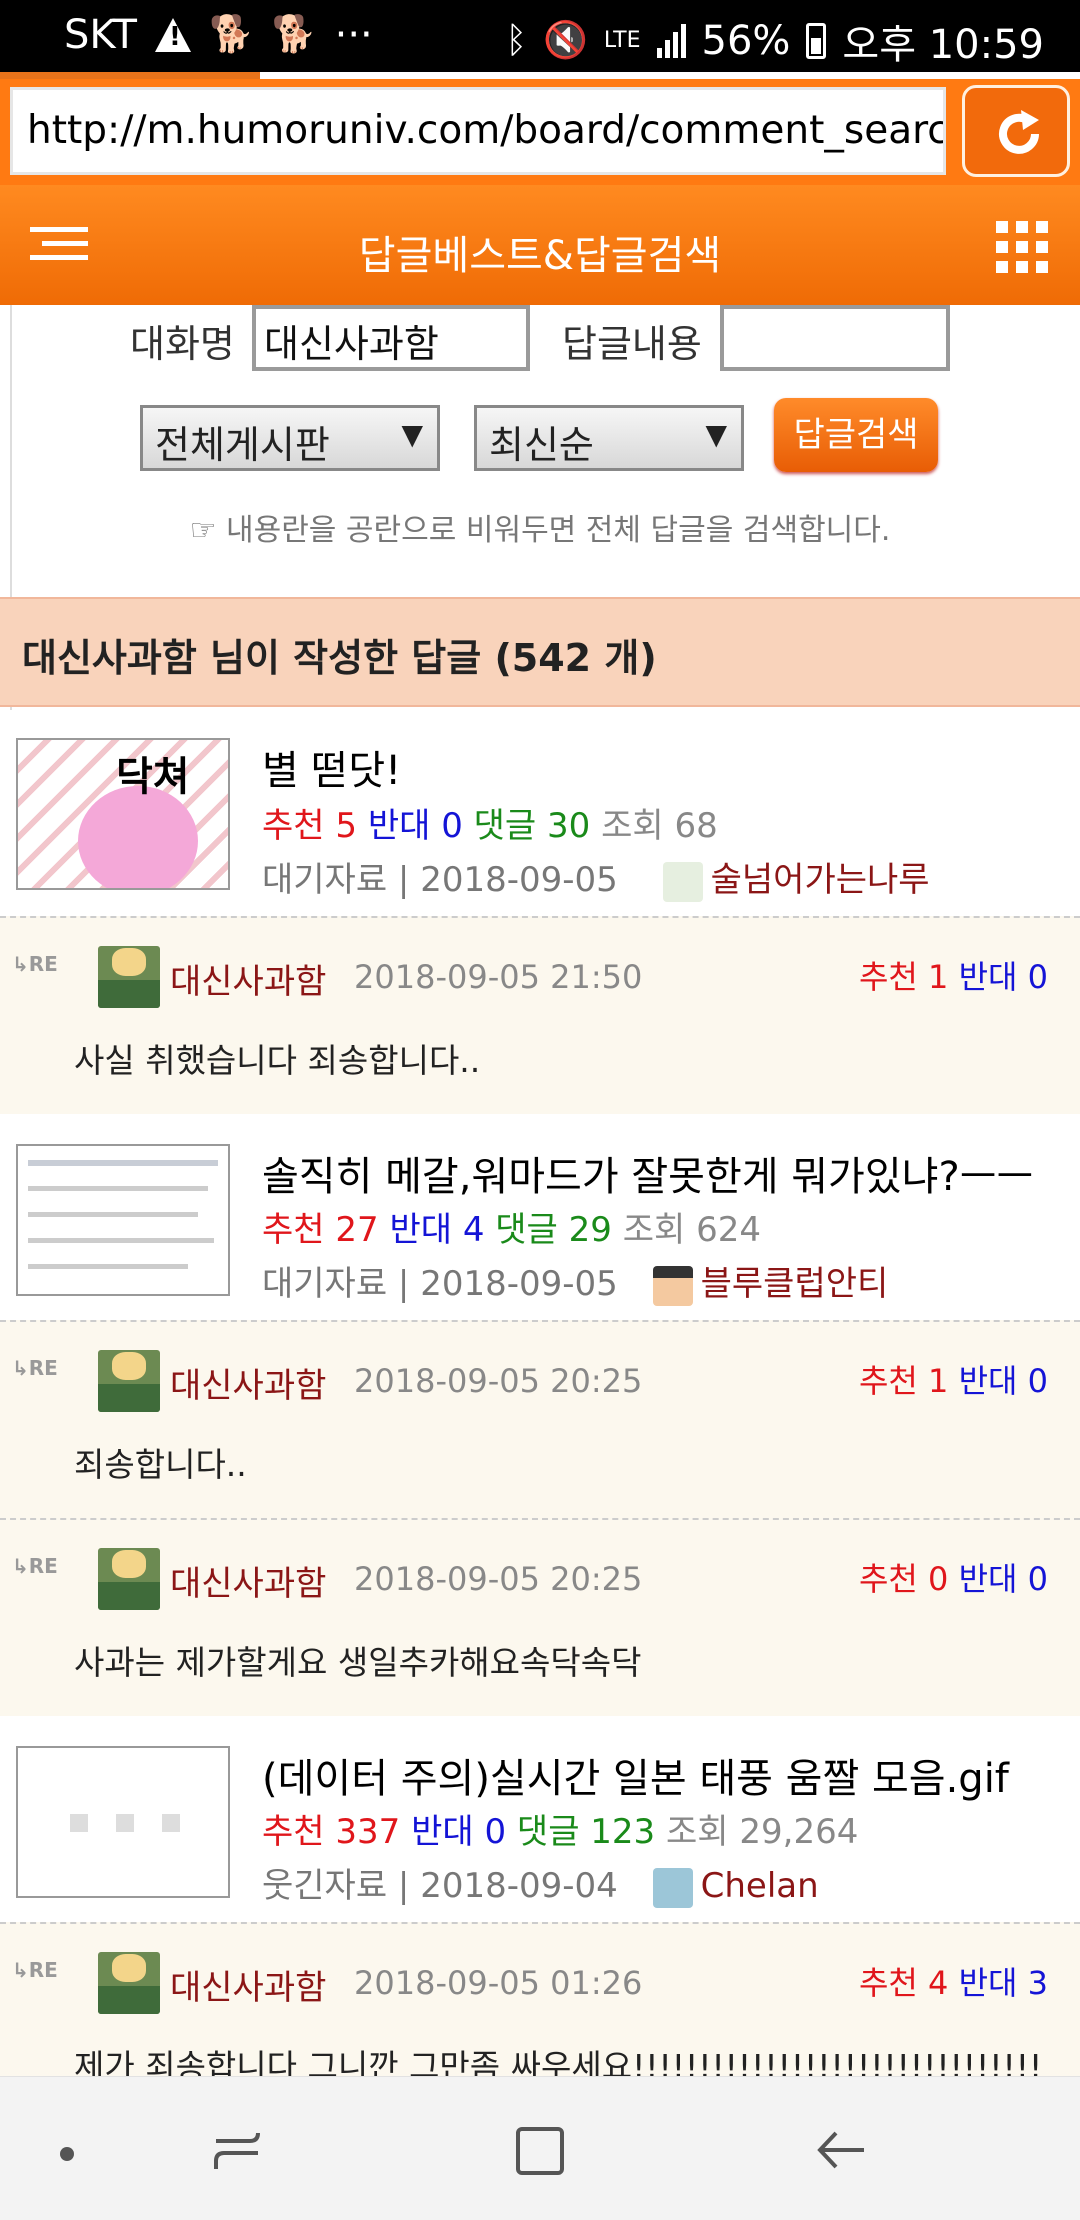 The image size is (1080, 2220). What do you see at coordinates (565, 40) in the screenshot?
I see `mute-icon: 🔇` at bounding box center [565, 40].